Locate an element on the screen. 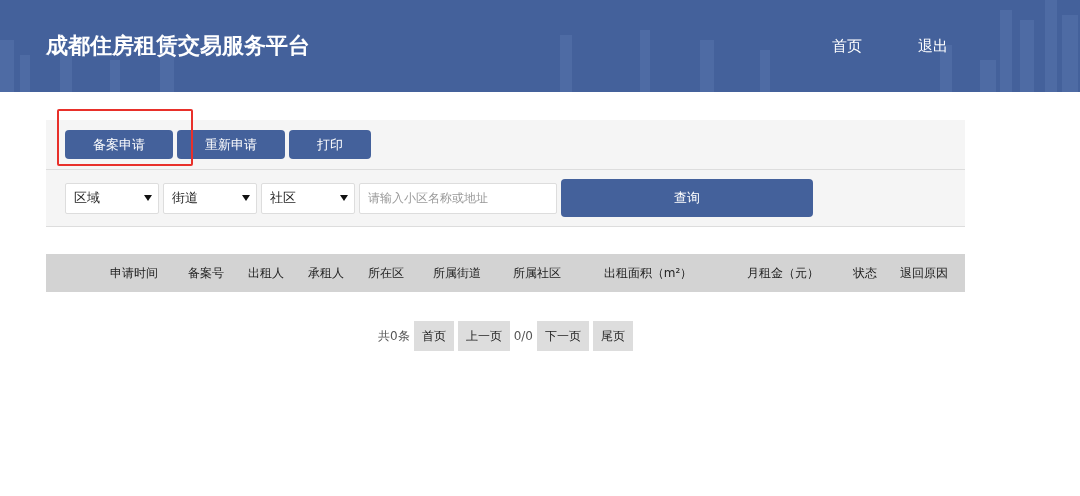 This screenshot has height=496, width=1080. column-header: 备案号 is located at coordinates (206, 273).